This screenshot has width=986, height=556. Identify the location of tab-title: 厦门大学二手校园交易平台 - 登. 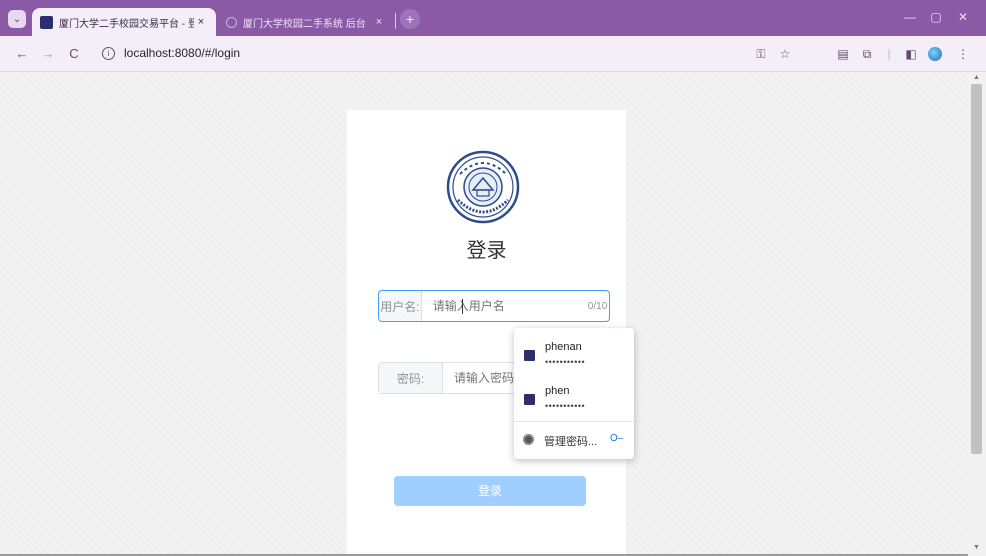
(126, 24).